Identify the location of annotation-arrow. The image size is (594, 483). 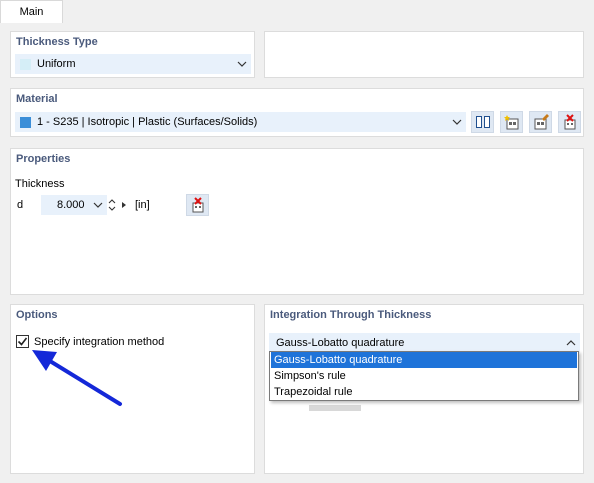
(77, 378).